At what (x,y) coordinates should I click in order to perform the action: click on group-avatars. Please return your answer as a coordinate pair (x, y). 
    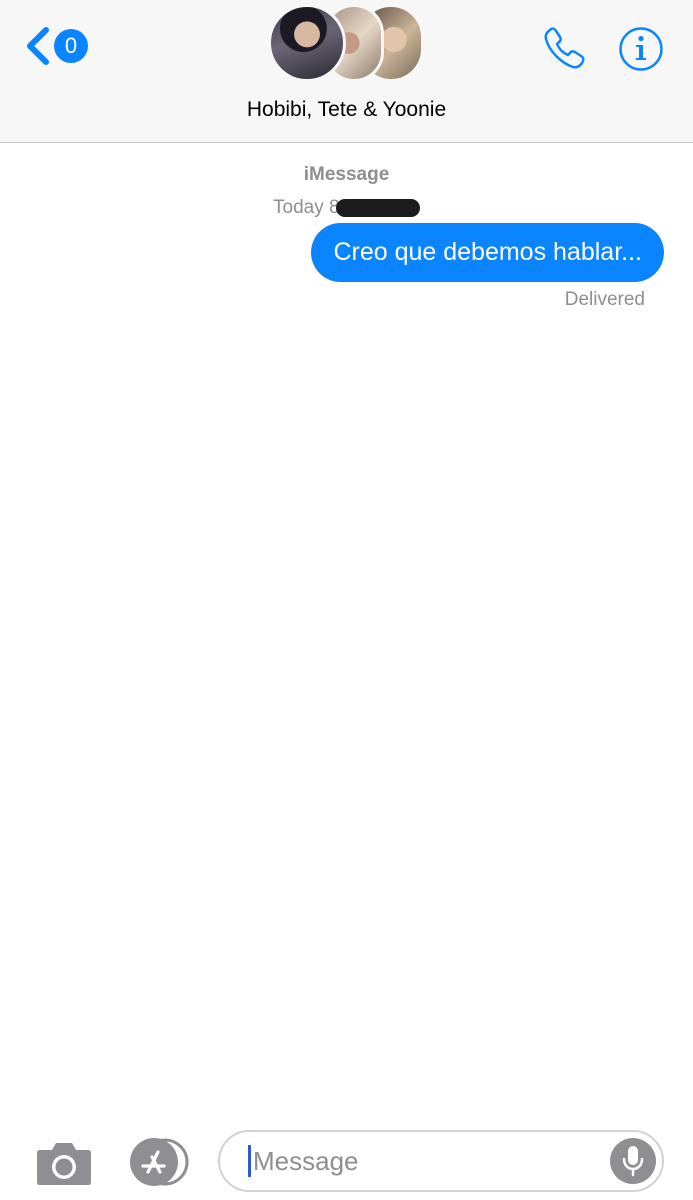
    Looking at the image, I should click on (348, 44).